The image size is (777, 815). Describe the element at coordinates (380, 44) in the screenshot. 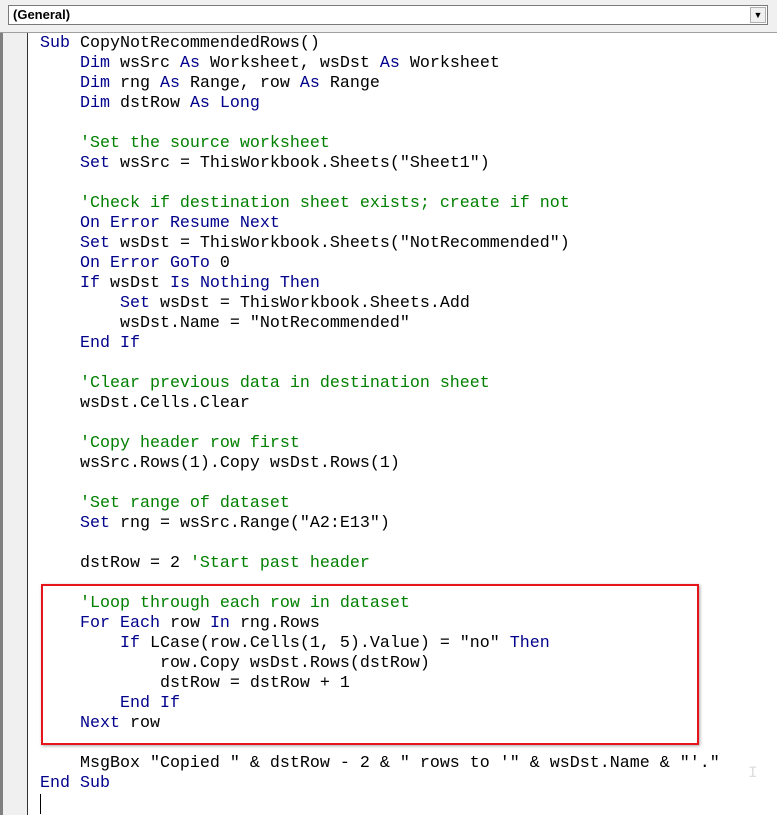

I see `code-line: Sub CopyNotRecommendedRows()` at that location.